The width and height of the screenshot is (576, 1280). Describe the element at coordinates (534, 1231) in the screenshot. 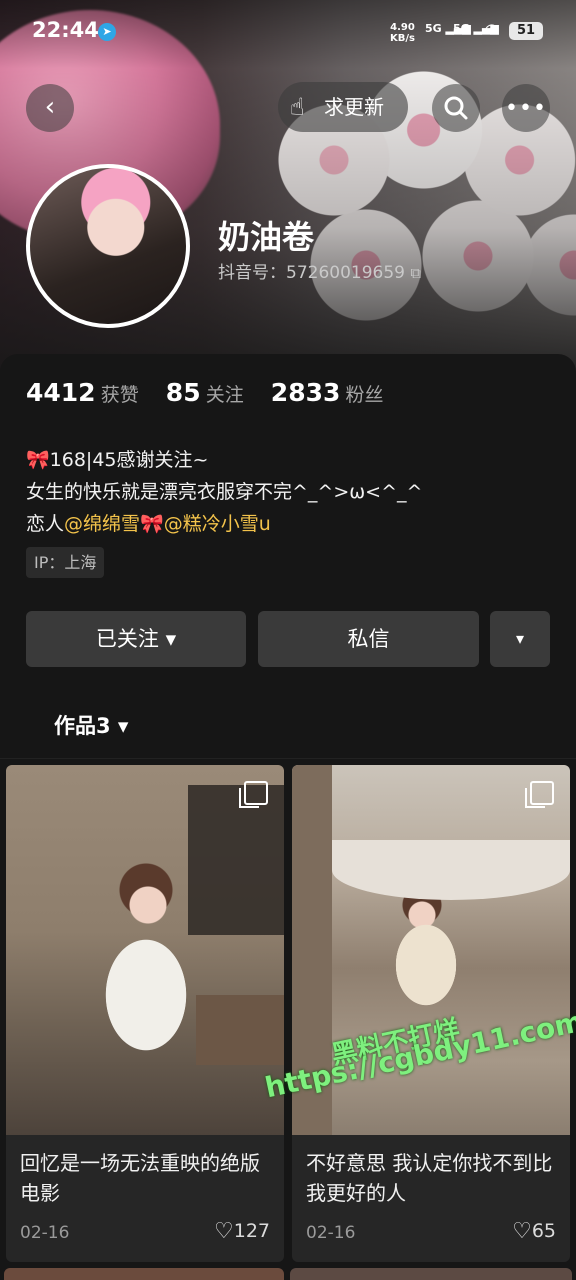

I see `work-likes-2: ♡65` at that location.